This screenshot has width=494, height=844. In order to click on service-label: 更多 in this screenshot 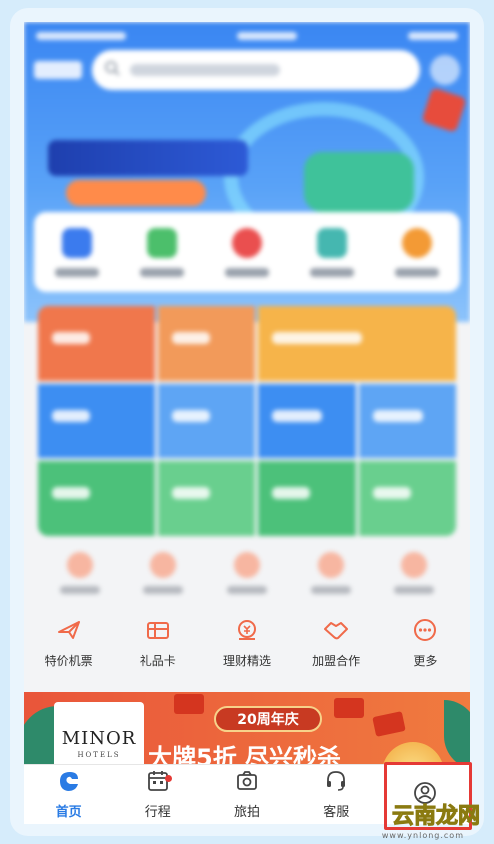, I will do `click(425, 661)`.